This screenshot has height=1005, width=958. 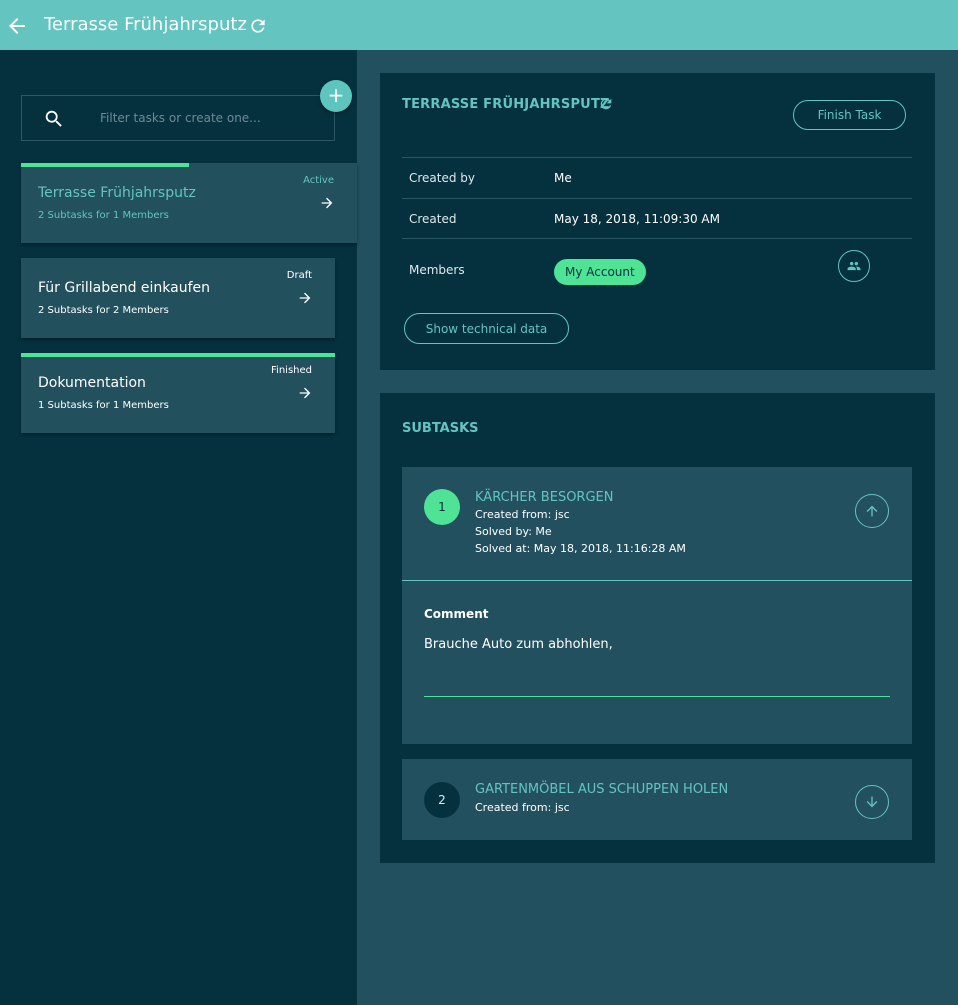 What do you see at coordinates (433, 219) in the screenshot?
I see `created-label: Created` at bounding box center [433, 219].